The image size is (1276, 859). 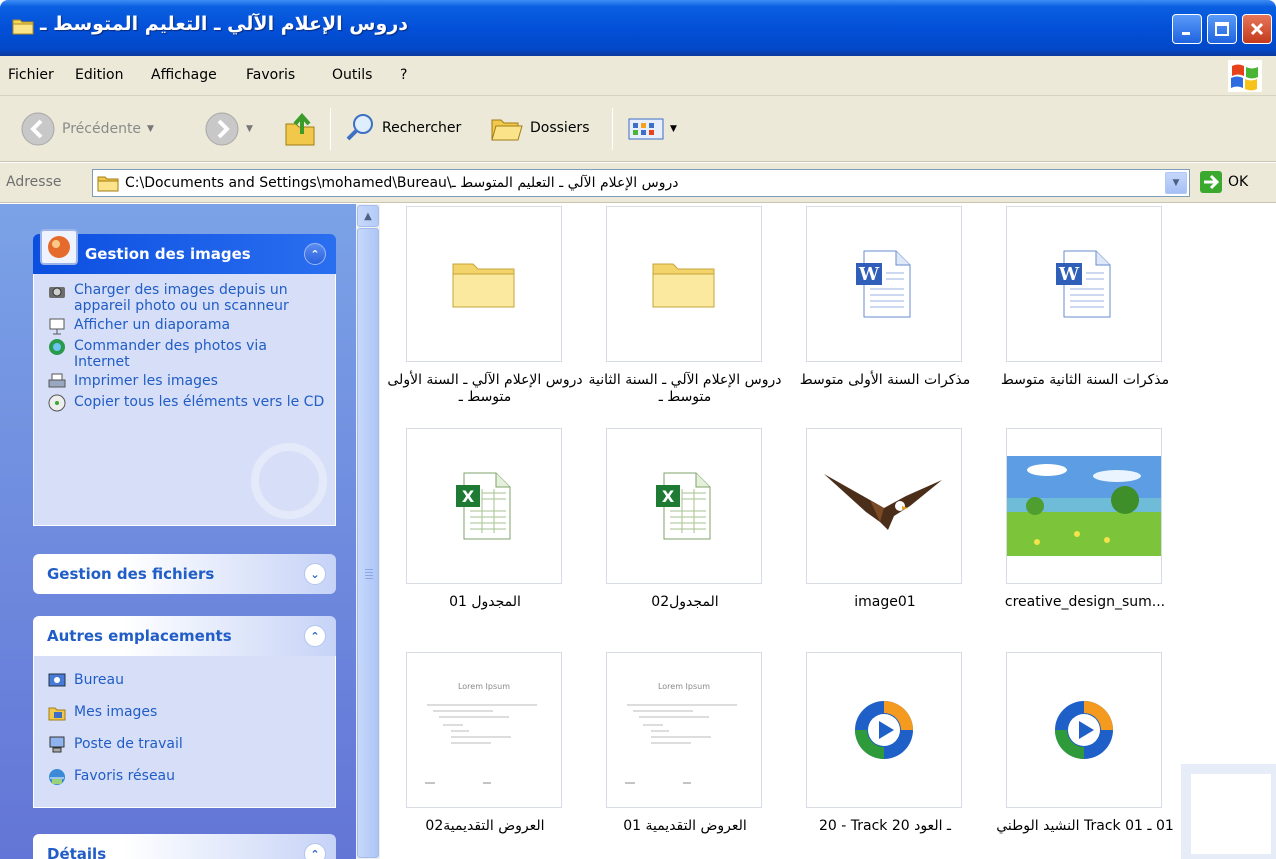 What do you see at coordinates (668, 496) in the screenshot?
I see `svg-text: X` at bounding box center [668, 496].